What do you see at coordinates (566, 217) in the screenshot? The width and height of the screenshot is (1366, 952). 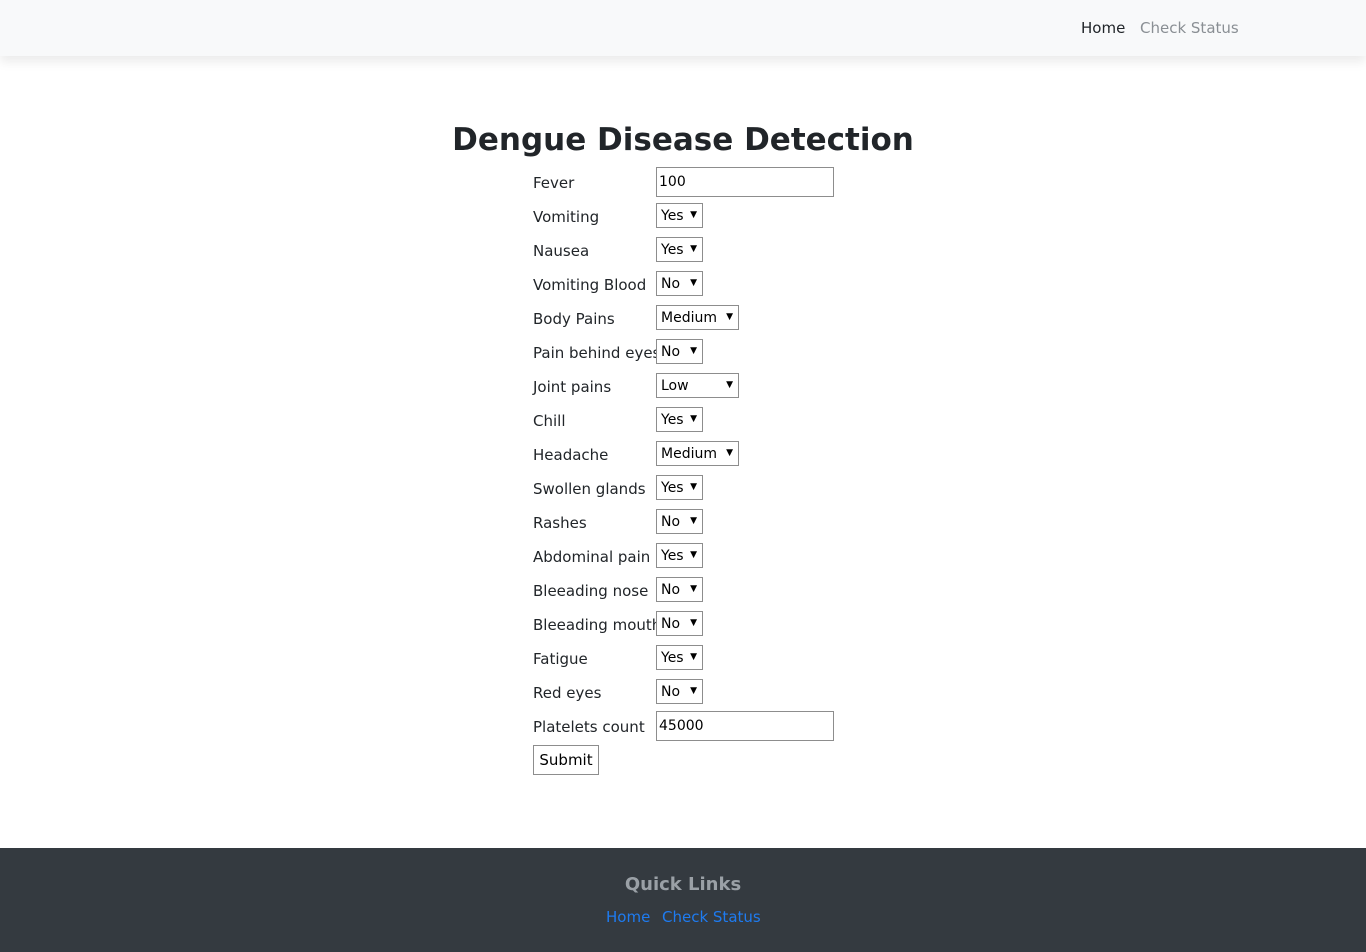 I see `vomiting-label: Vomiting` at bounding box center [566, 217].